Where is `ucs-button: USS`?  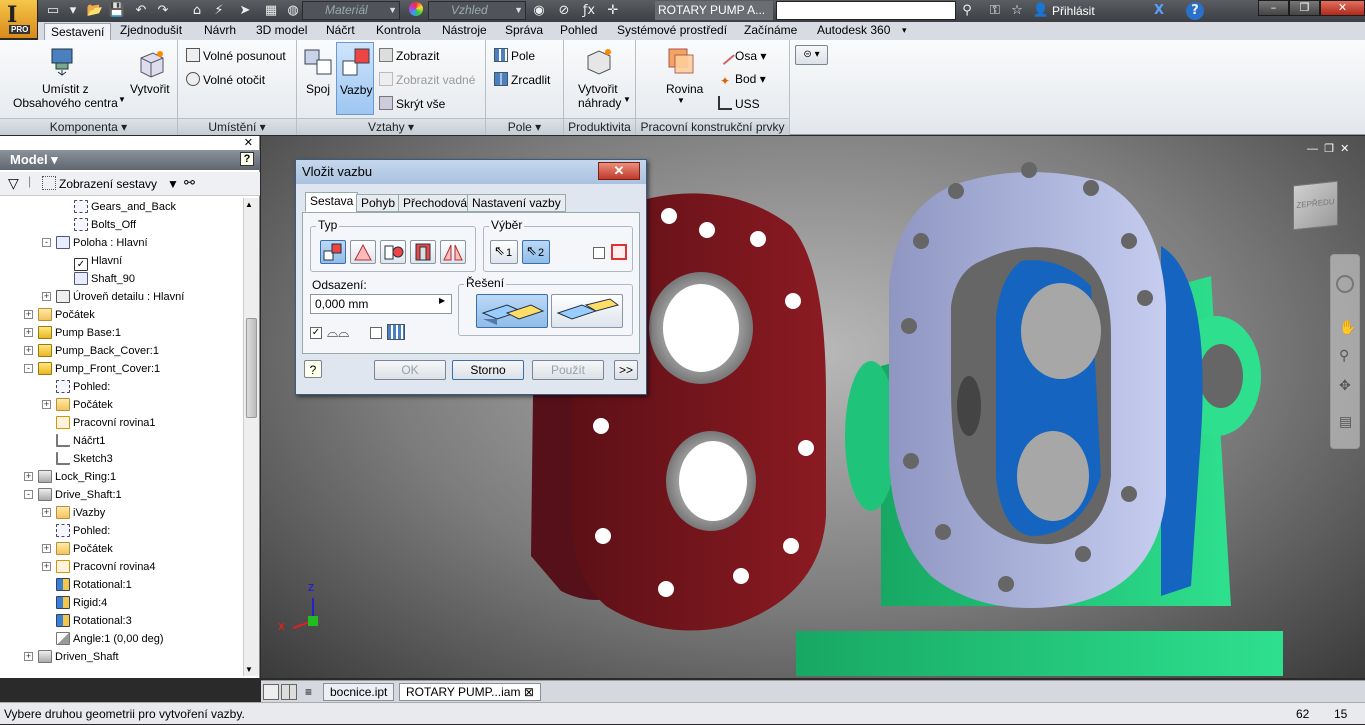 ucs-button: USS is located at coordinates (739, 103).